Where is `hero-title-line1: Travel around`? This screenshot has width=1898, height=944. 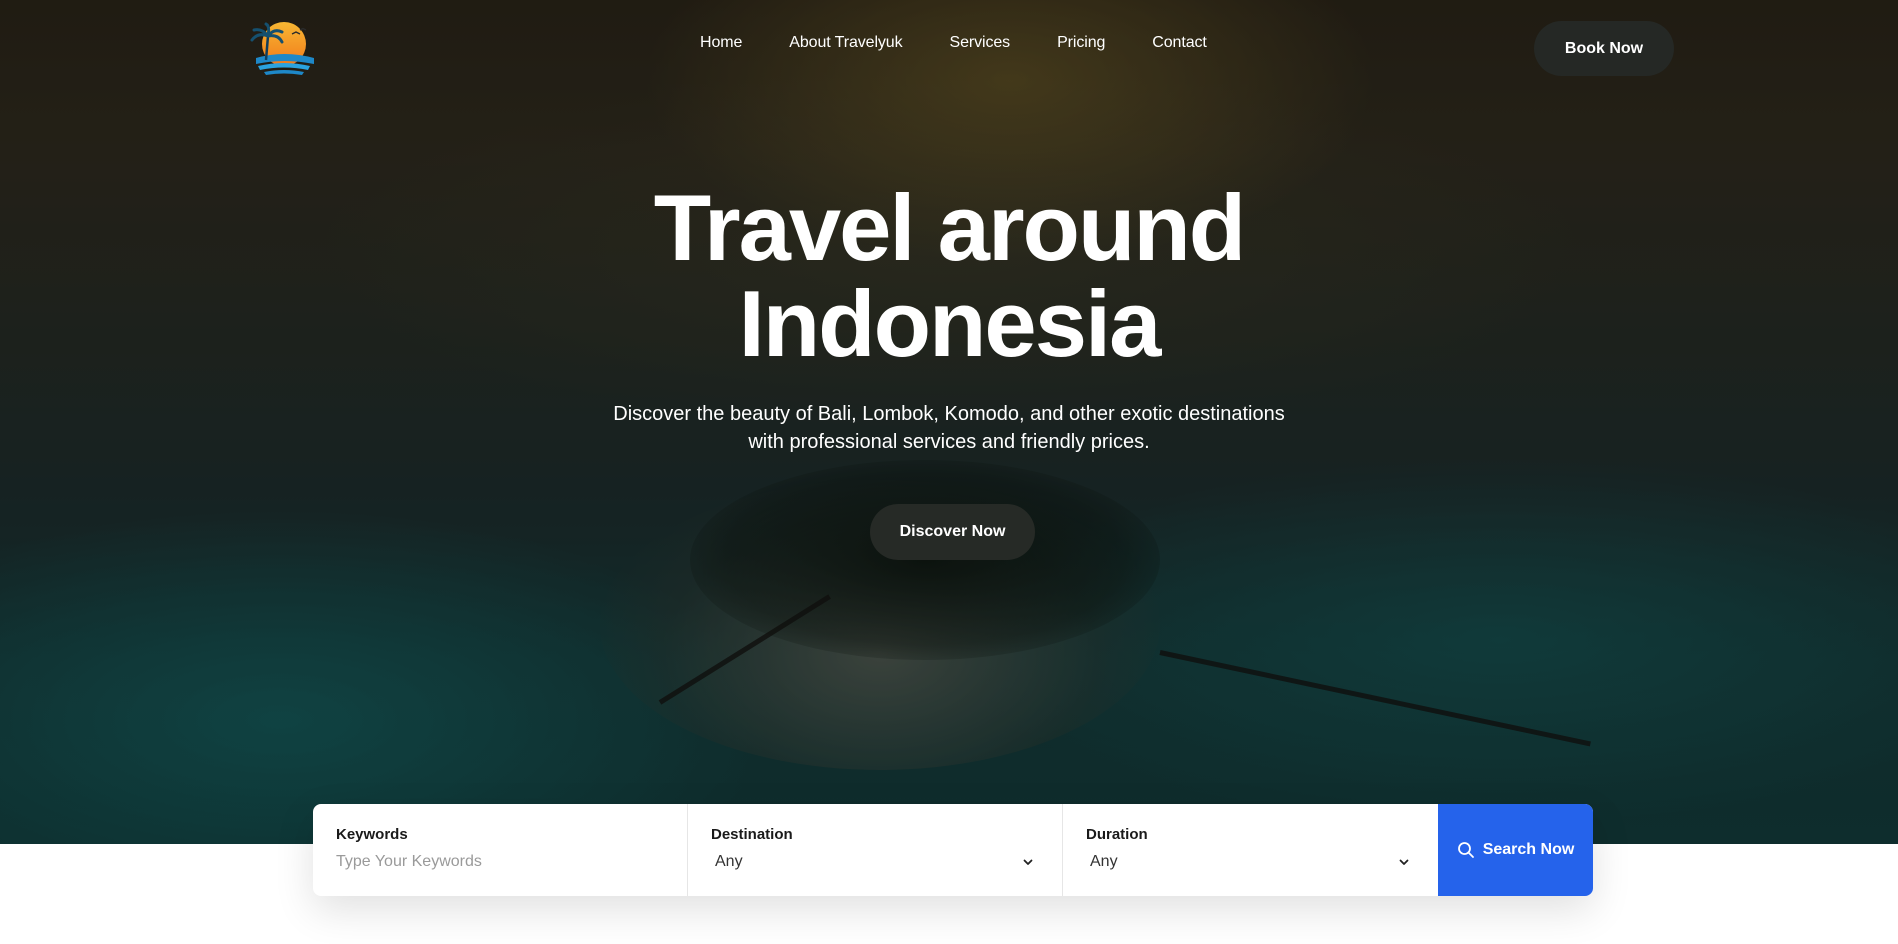 hero-title-line1: Travel around is located at coordinates (949, 227).